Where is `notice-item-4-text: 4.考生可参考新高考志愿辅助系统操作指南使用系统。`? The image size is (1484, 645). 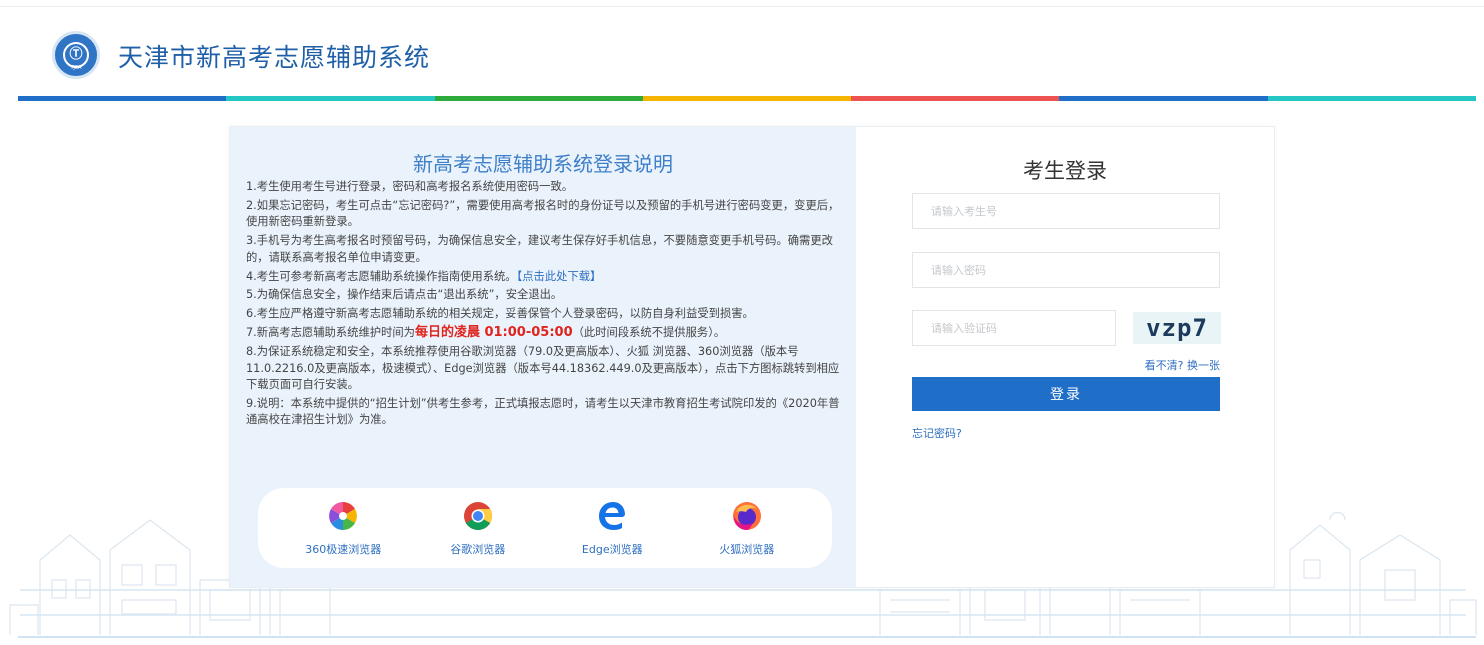
notice-item-4-text: 4.考生可参考新高考志愿辅助系统操作指南使用系统。 is located at coordinates (381, 276).